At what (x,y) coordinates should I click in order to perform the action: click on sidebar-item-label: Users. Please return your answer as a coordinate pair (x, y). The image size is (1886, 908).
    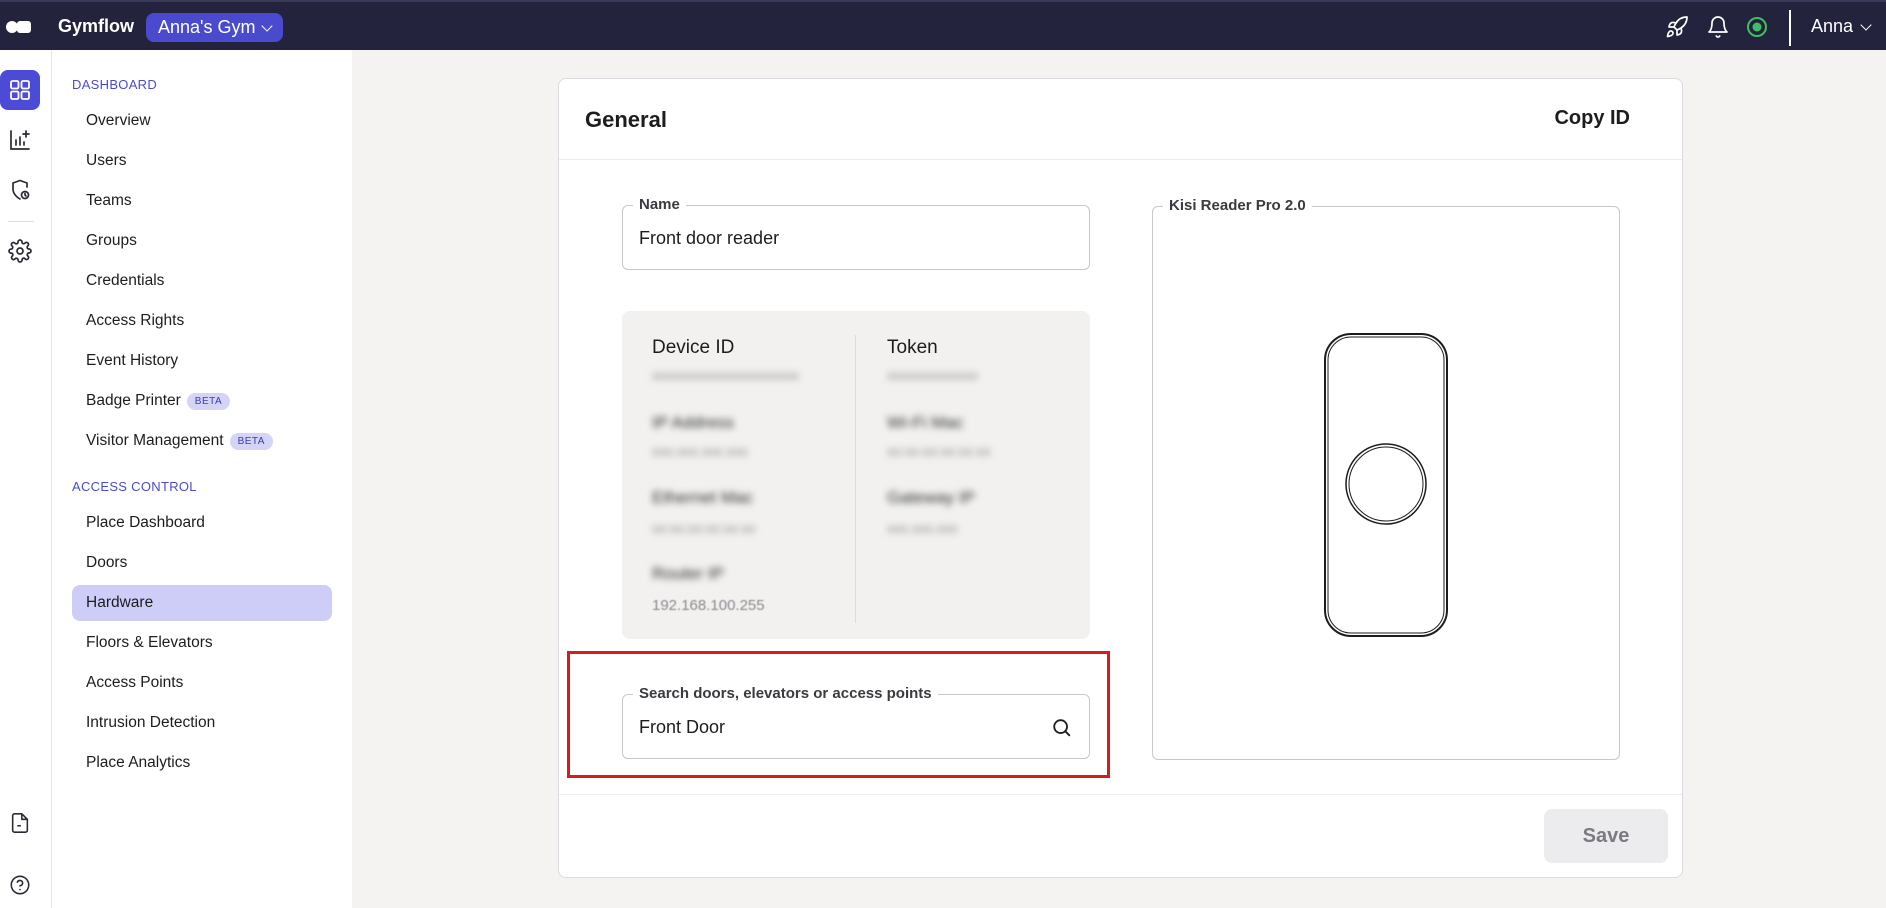
    Looking at the image, I should click on (106, 160).